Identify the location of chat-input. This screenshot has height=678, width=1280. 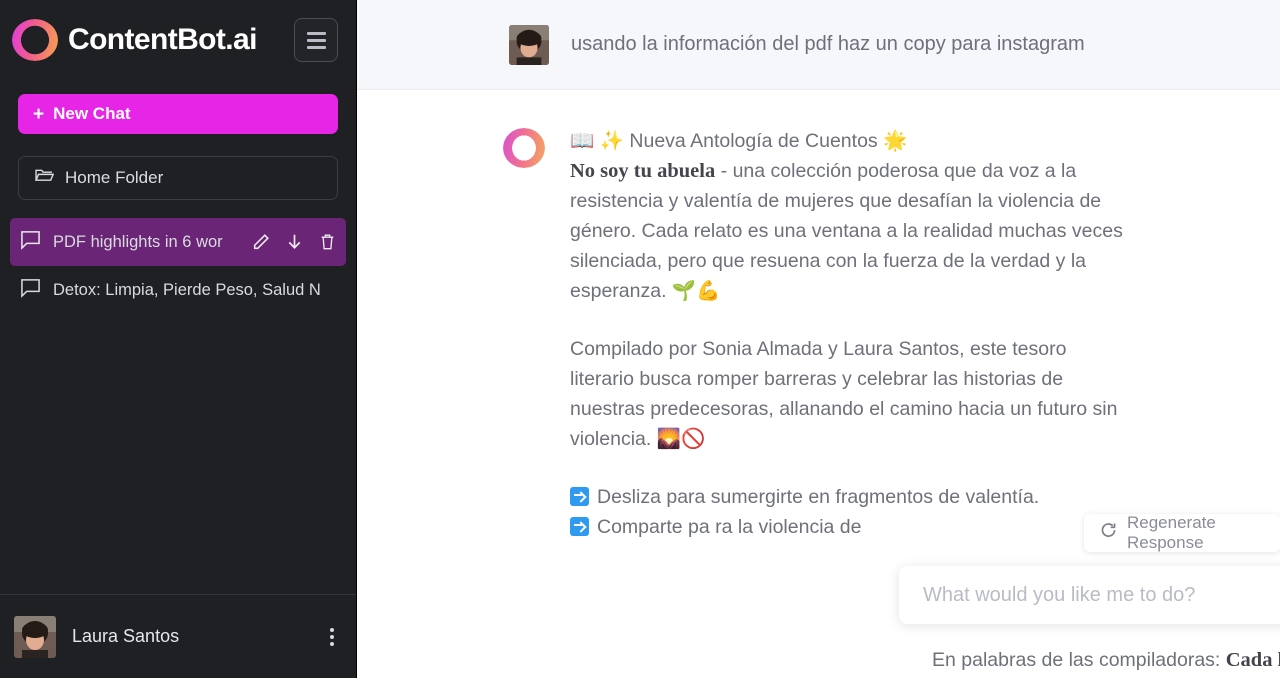
(1101, 595).